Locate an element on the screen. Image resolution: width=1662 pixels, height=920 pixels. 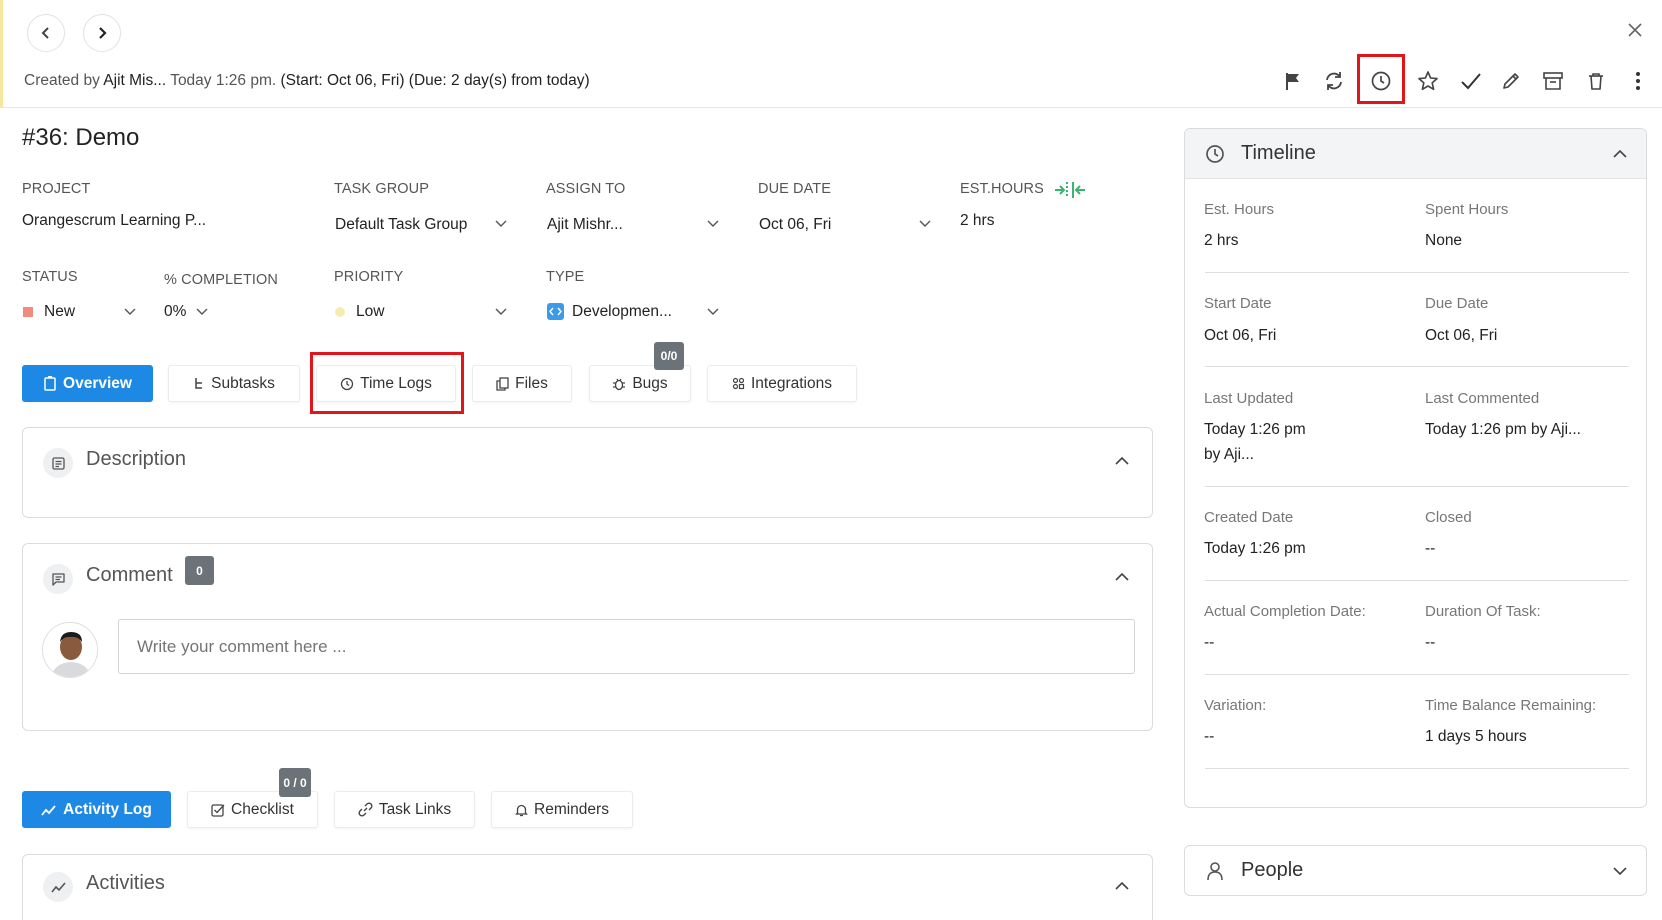
timeline-title: Timeline is located at coordinates (1278, 153).